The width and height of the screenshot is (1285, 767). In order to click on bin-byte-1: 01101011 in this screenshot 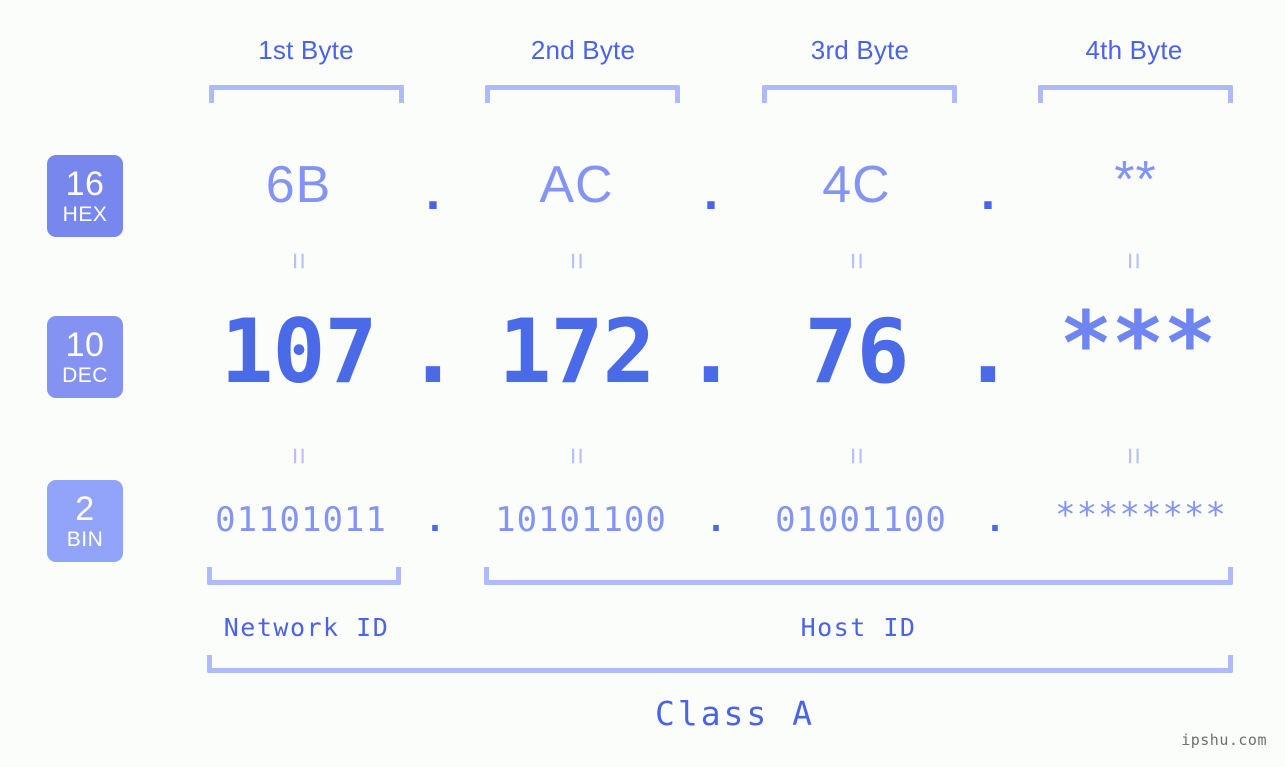, I will do `click(301, 520)`.